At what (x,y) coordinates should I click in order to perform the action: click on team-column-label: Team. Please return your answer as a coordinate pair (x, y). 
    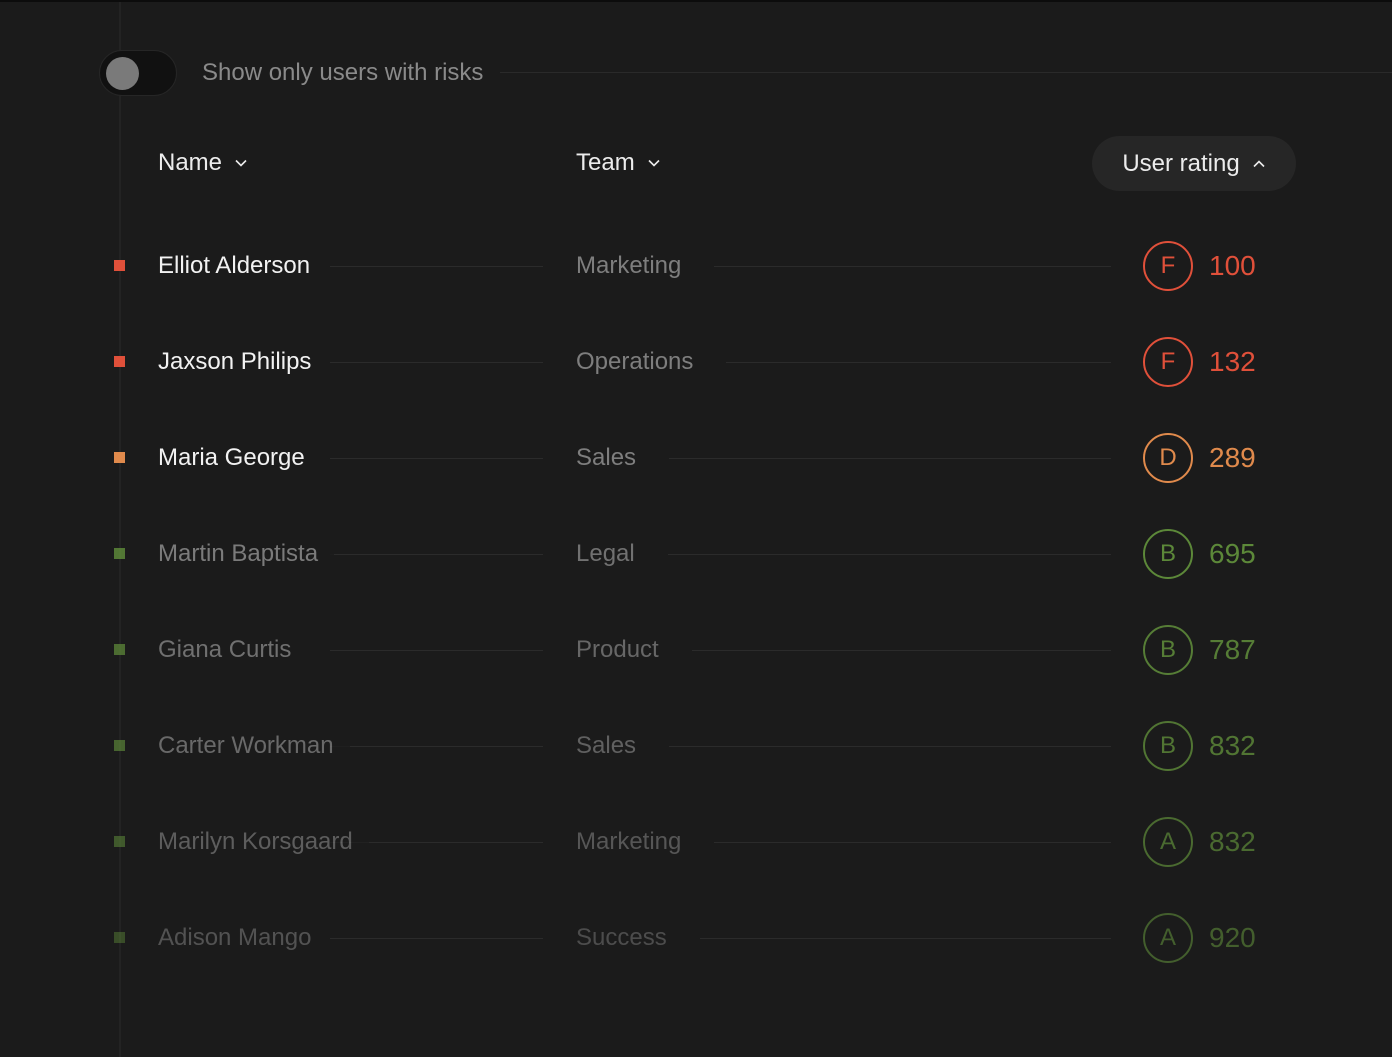
    Looking at the image, I should click on (605, 162).